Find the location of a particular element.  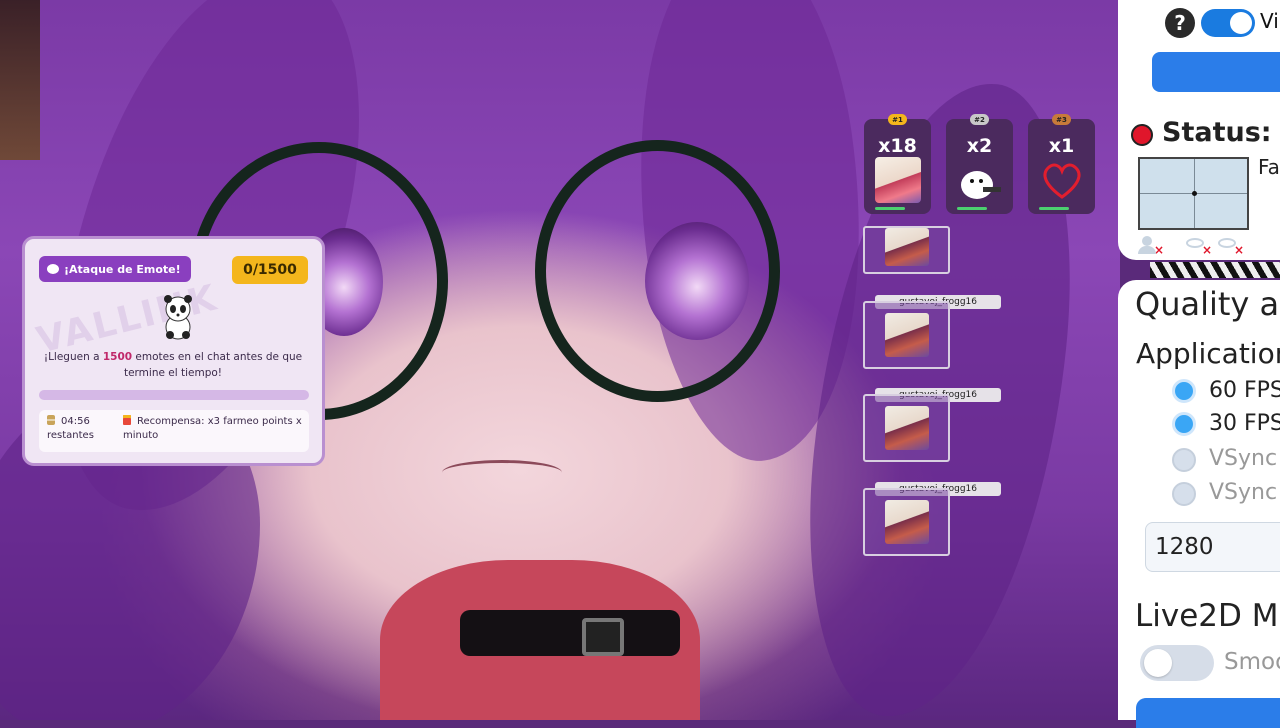

anime-face-emote-icon is located at coordinates (898, 180).